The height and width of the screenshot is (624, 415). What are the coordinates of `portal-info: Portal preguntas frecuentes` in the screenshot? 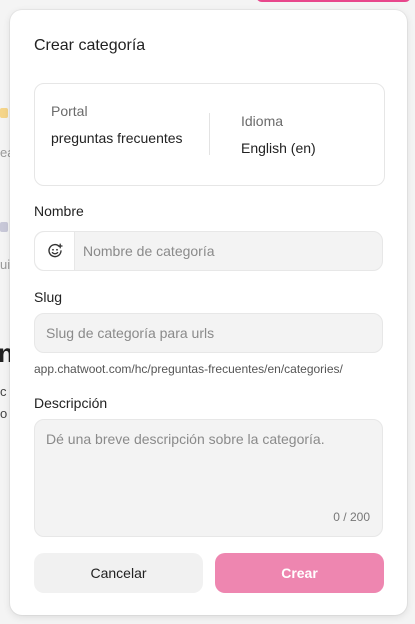 It's located at (121, 125).